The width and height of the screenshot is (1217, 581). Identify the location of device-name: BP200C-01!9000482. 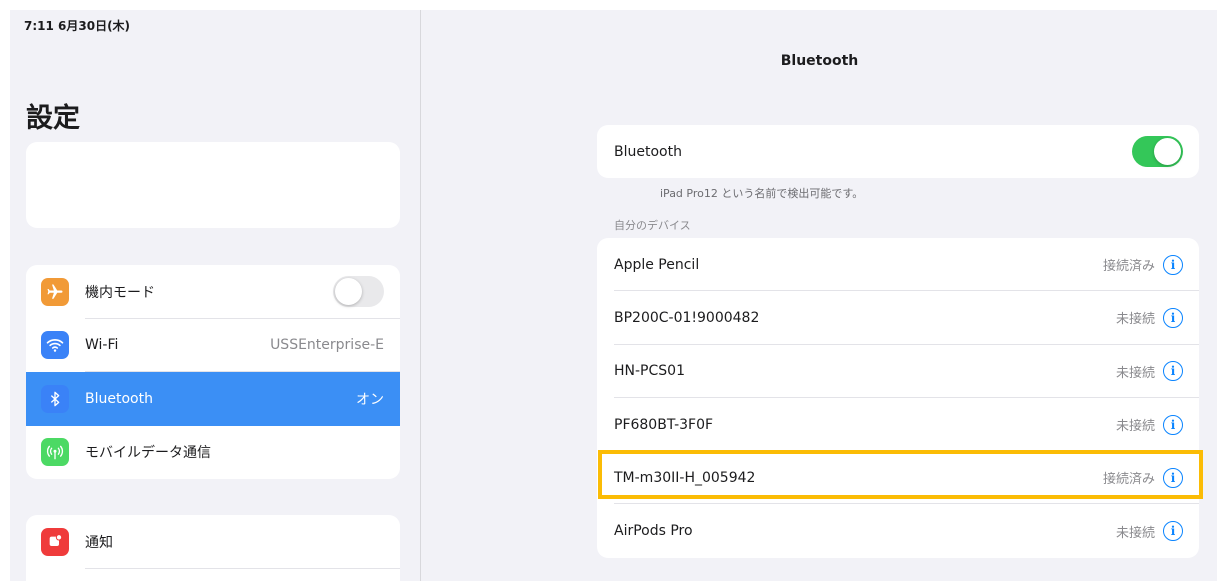
(687, 317).